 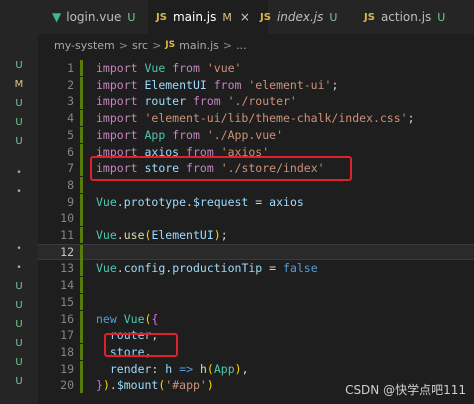 What do you see at coordinates (199, 45) in the screenshot?
I see `breadcrumb-item: main.js` at bounding box center [199, 45].